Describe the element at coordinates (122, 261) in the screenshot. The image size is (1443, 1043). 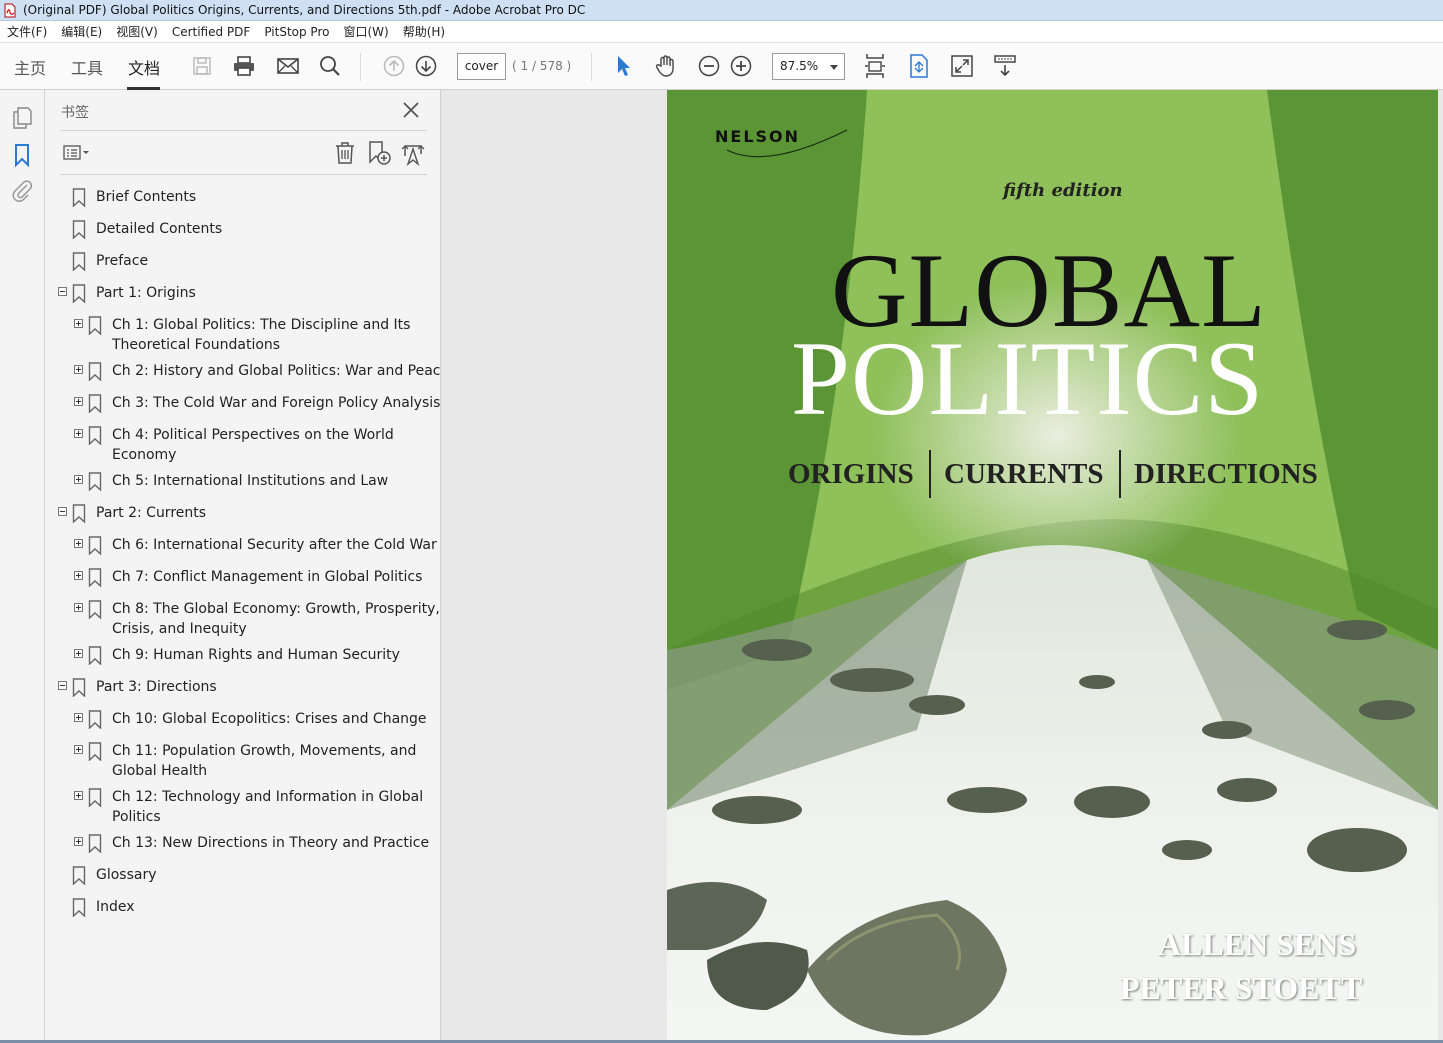
I see `bookmark-label: Preface` at that location.